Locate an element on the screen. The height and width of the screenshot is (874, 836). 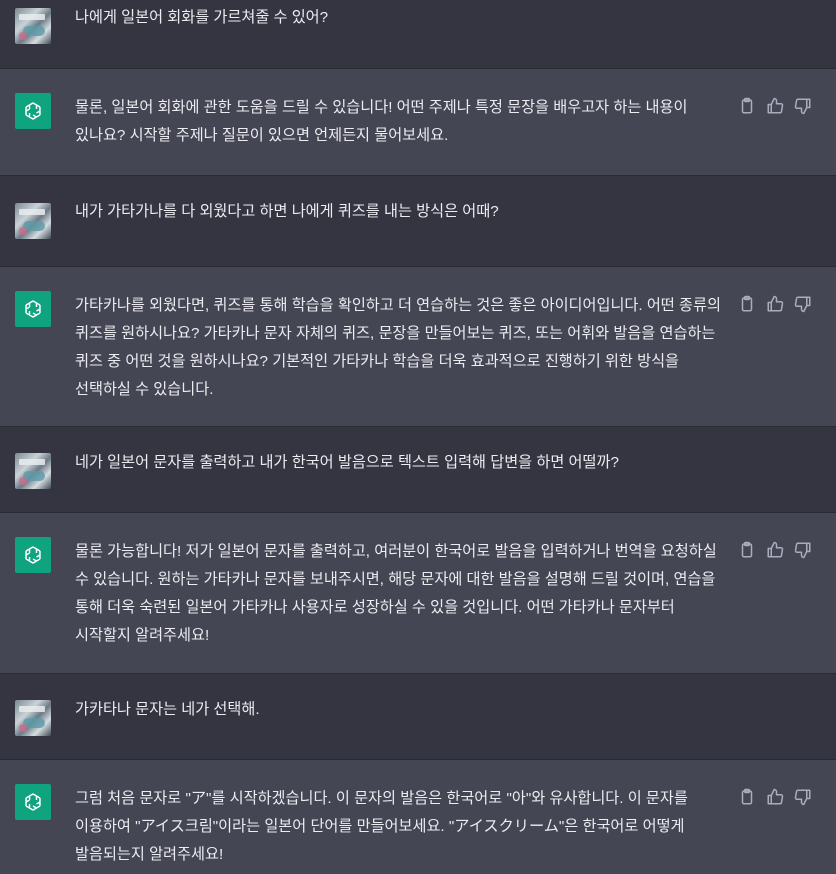
user-message: 내가 가타가나를 다 외웠다고 하면 나에게 퀴즈를 내는 방식은 어때? is located at coordinates (418, 221).